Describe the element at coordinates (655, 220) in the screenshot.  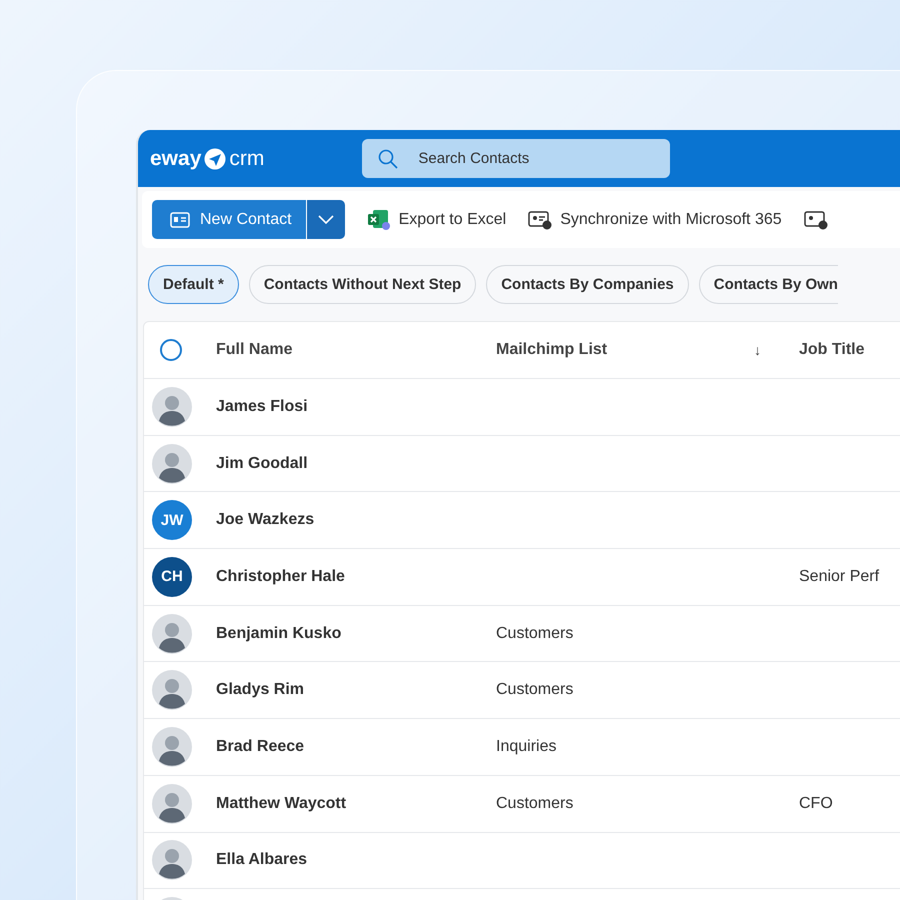
I see `toolbar-action: Synchronize with Microsoft 365` at that location.